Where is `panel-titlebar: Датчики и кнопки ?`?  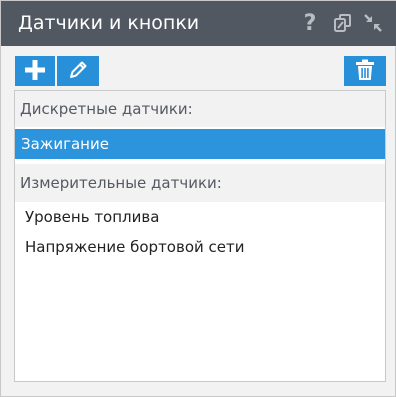 panel-titlebar: Датчики и кнопки ? is located at coordinates (198, 23).